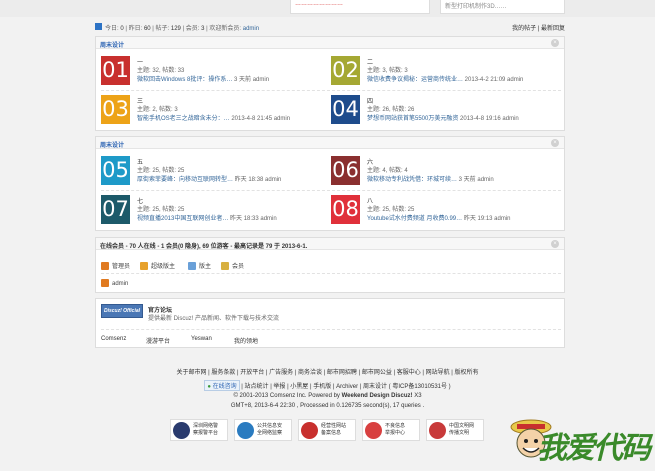 The width and height of the screenshot is (655, 471). What do you see at coordinates (538, 29) in the screenshot?
I see `stats-links: 我的帖子 | 最新回复` at bounding box center [538, 29].